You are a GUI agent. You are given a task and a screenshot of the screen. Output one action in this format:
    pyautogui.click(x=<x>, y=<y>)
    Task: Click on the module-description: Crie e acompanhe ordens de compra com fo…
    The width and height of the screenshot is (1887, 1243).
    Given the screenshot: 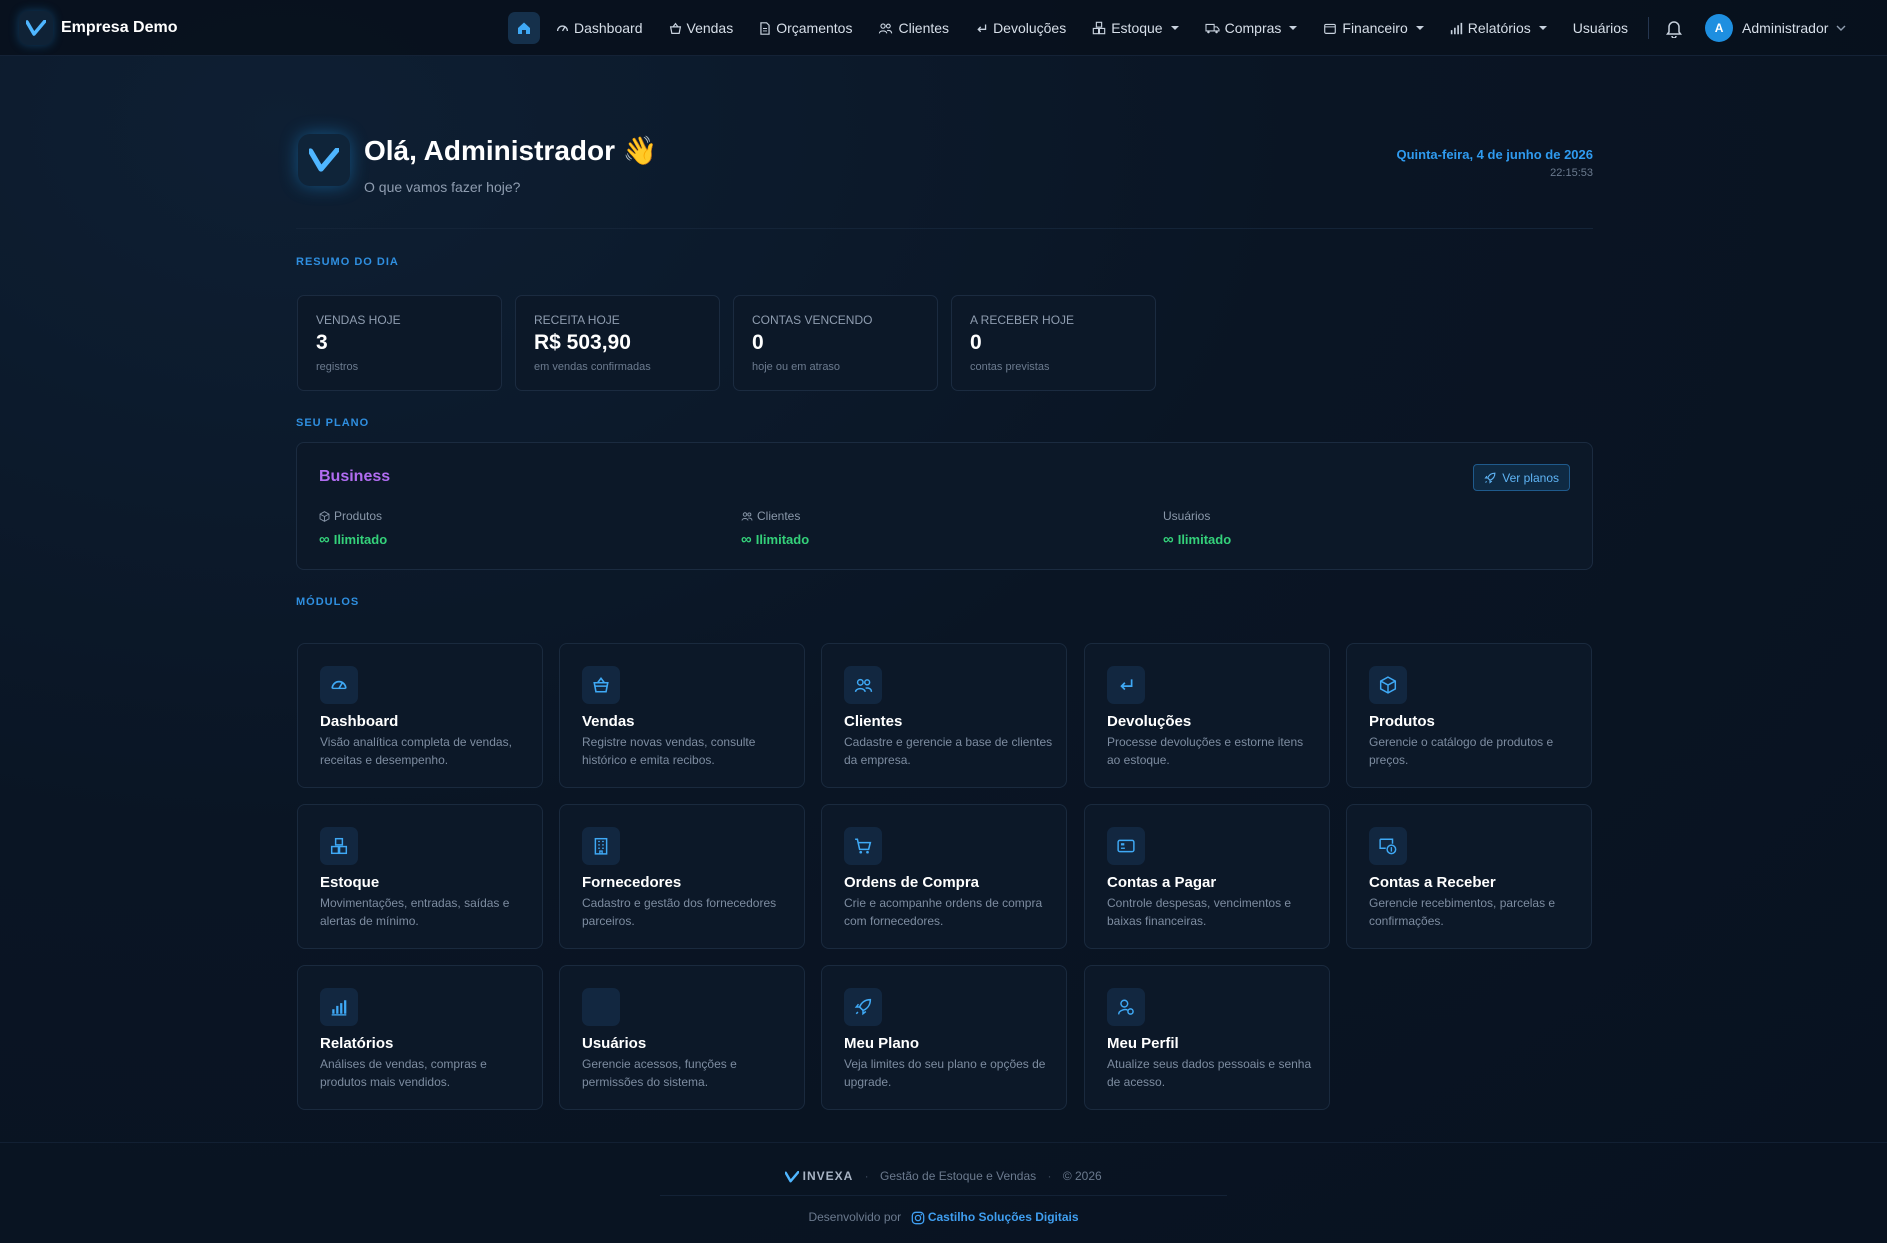 What is the action you would take?
    pyautogui.click(x=943, y=912)
    